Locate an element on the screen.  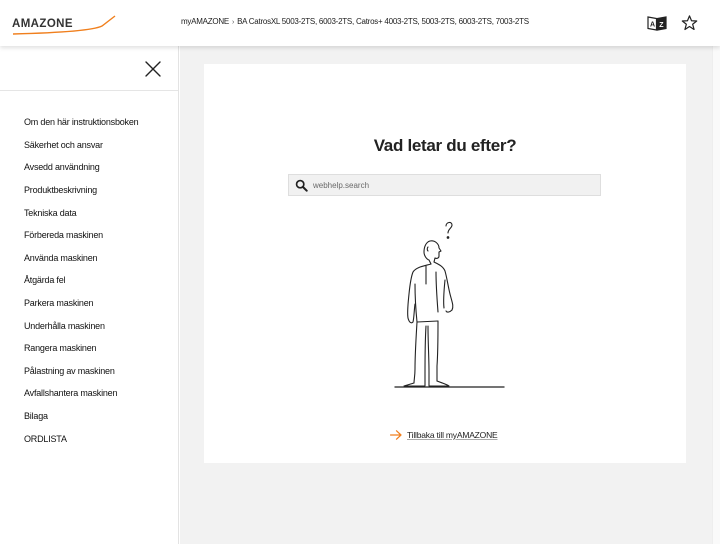
page-title: Vad letar du efter? is located at coordinates (445, 145).